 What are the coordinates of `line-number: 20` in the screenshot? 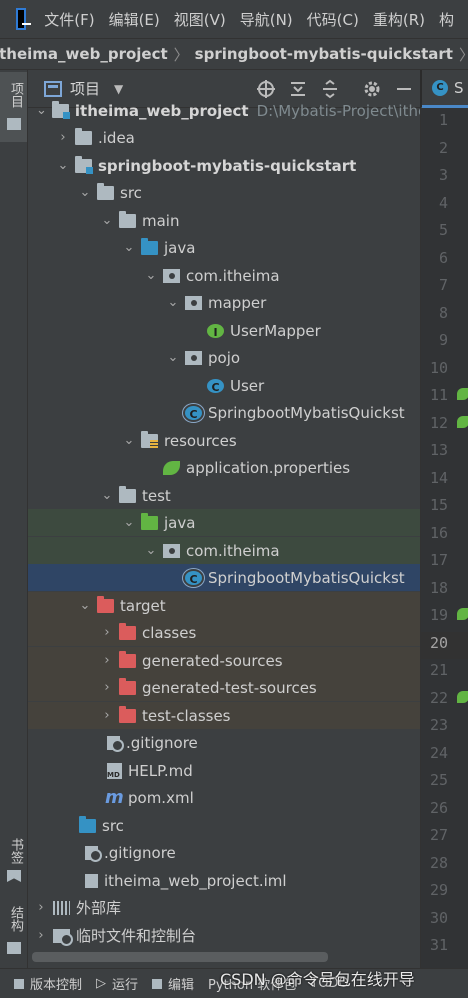 It's located at (438, 642).